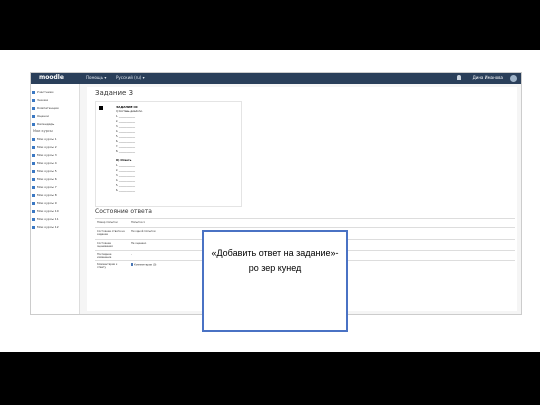 This screenshot has height=405, width=540. Describe the element at coordinates (55, 108) in the screenshot. I see `sidebar-item-competencies: Компетенции` at that location.